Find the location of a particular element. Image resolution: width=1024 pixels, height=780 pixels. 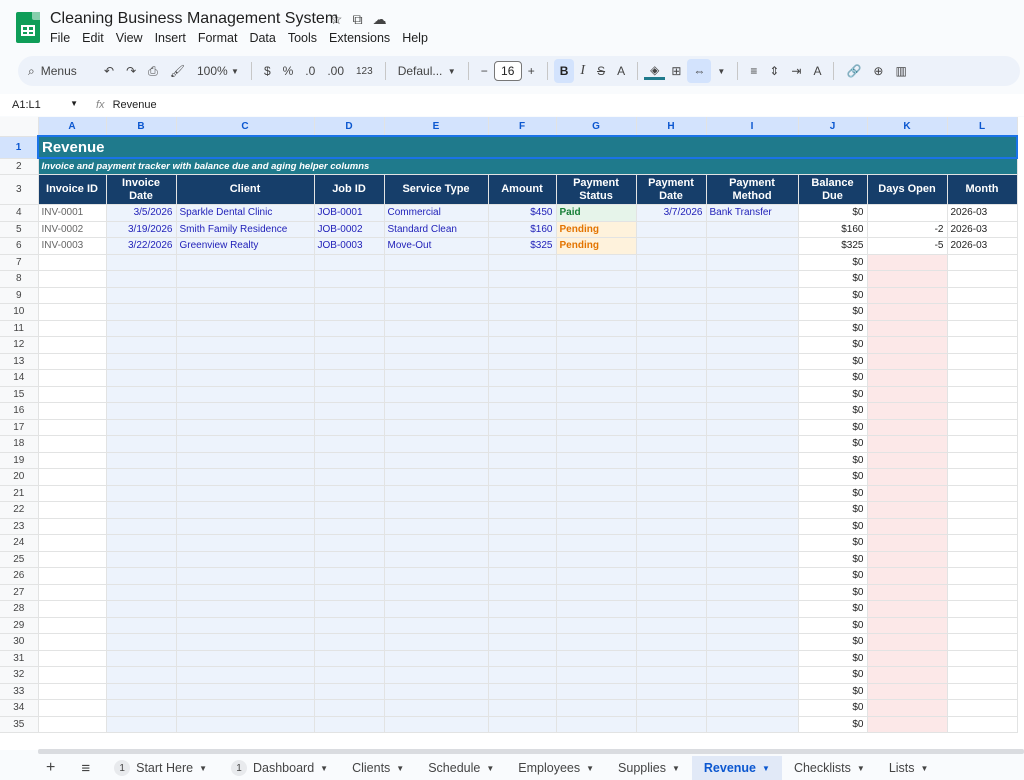

percent-format-button: % is located at coordinates (288, 71).